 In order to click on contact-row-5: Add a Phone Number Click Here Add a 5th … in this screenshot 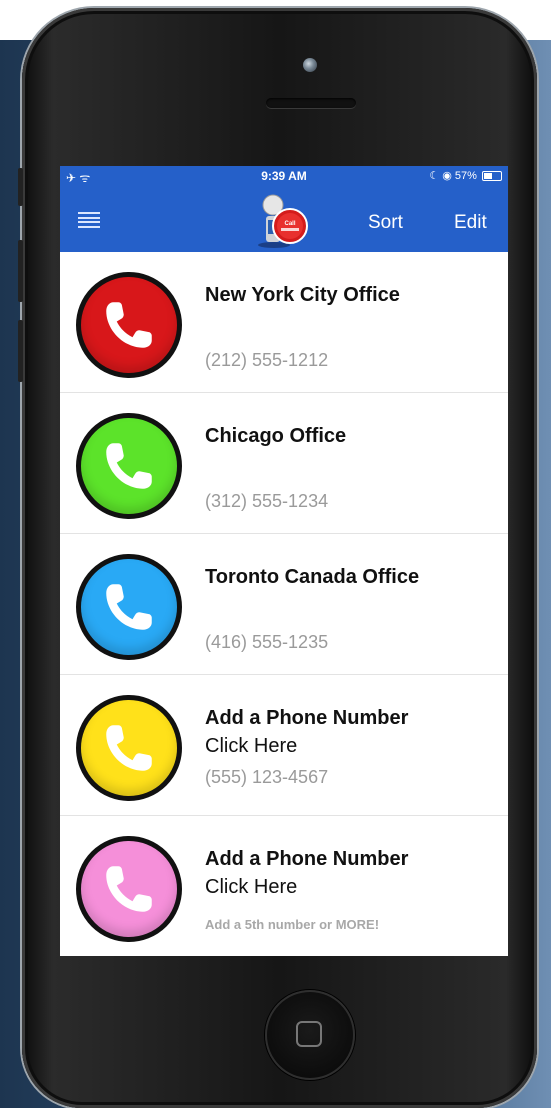, I will do `click(284, 886)`.